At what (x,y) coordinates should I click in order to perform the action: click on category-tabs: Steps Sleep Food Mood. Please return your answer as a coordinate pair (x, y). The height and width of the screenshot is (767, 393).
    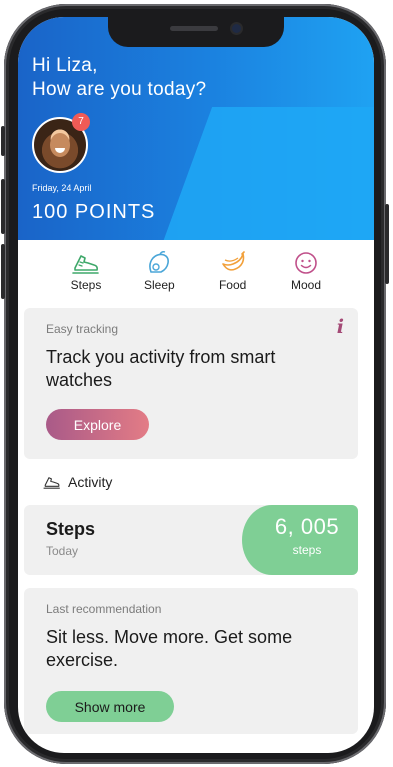
    Looking at the image, I should click on (196, 274).